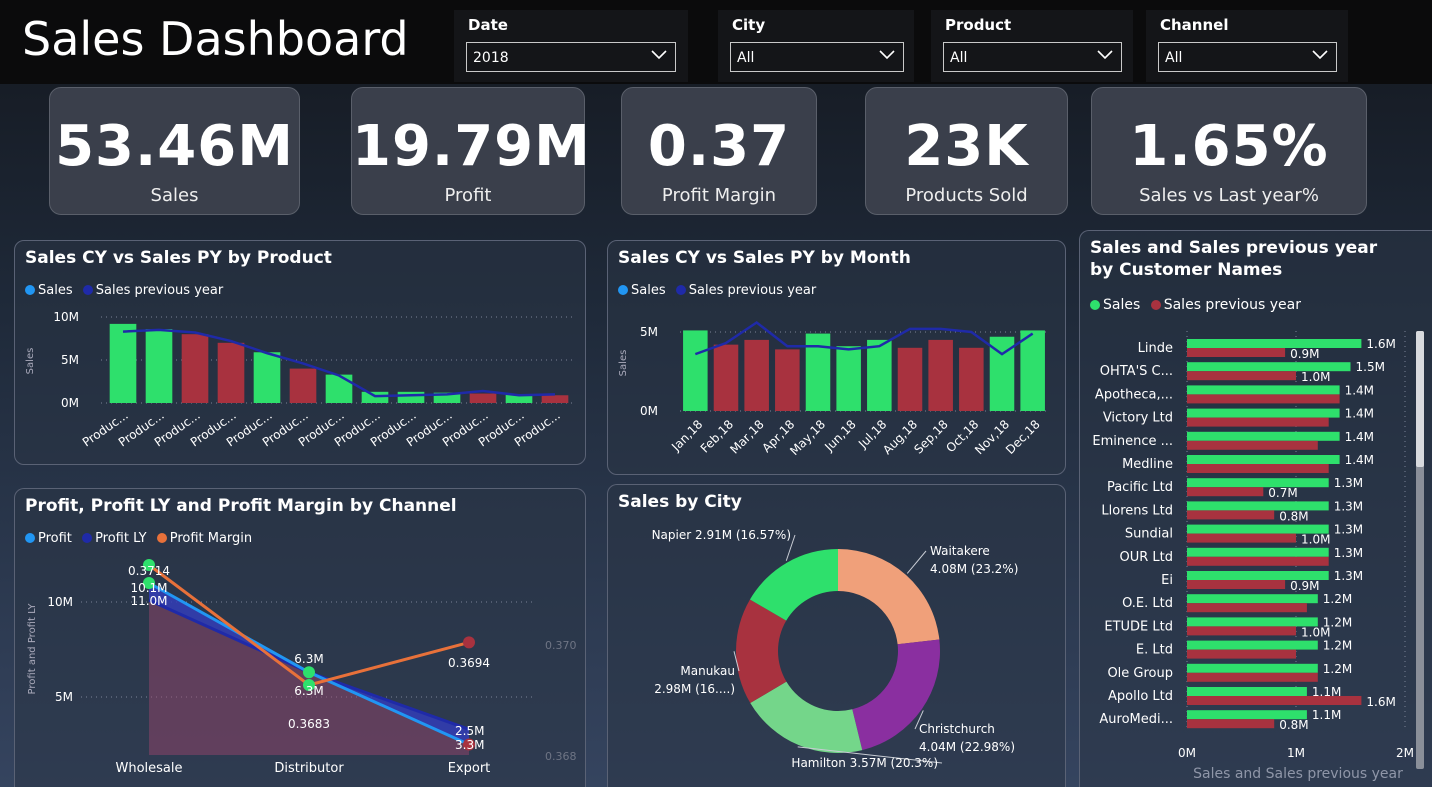 The height and width of the screenshot is (787, 1432). Describe the element at coordinates (900, 437) in the screenshot. I see `category-label: Aug,18` at that location.